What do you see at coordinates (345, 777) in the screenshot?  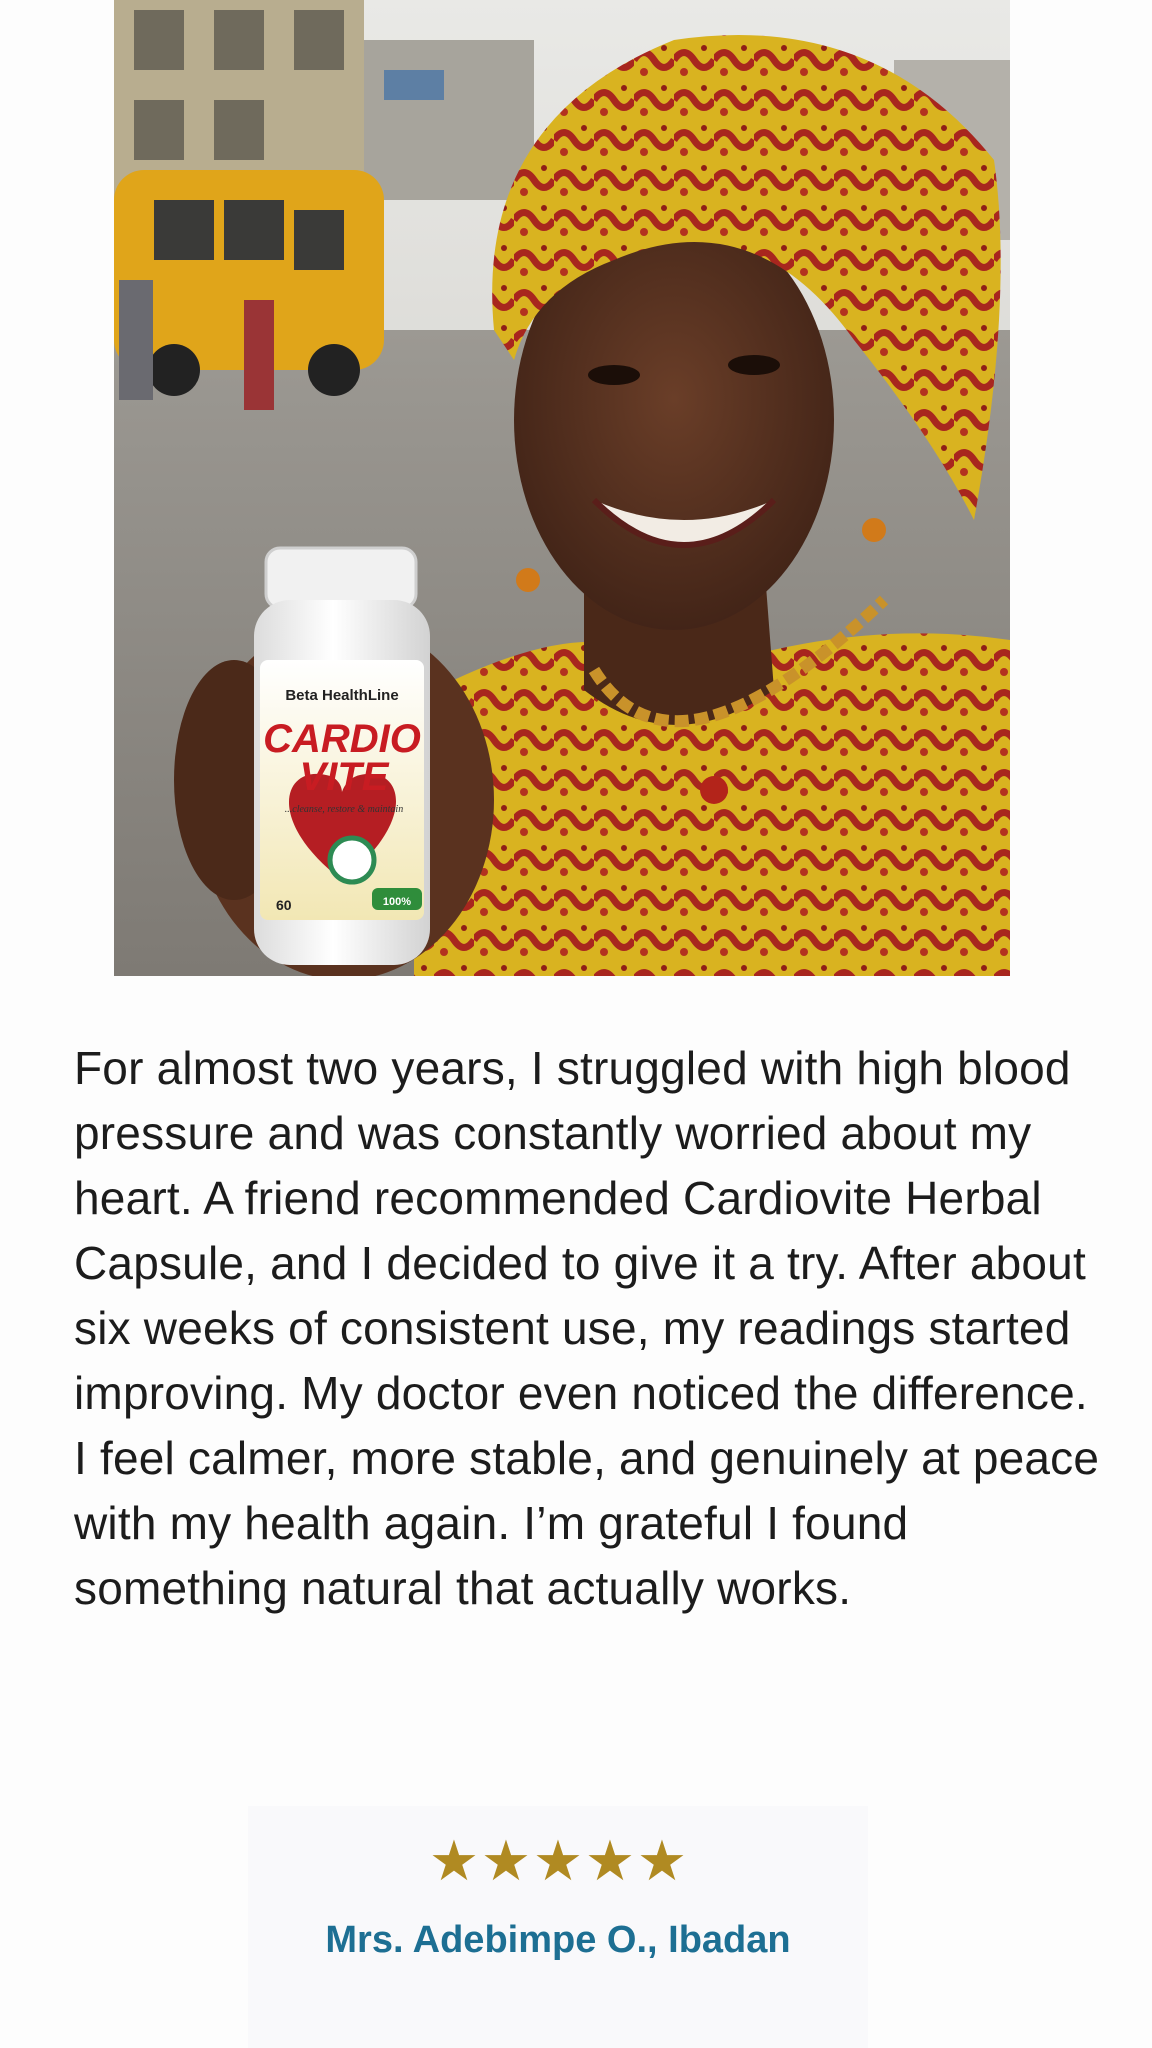 I see `bottle-name-line2: VITE` at bounding box center [345, 777].